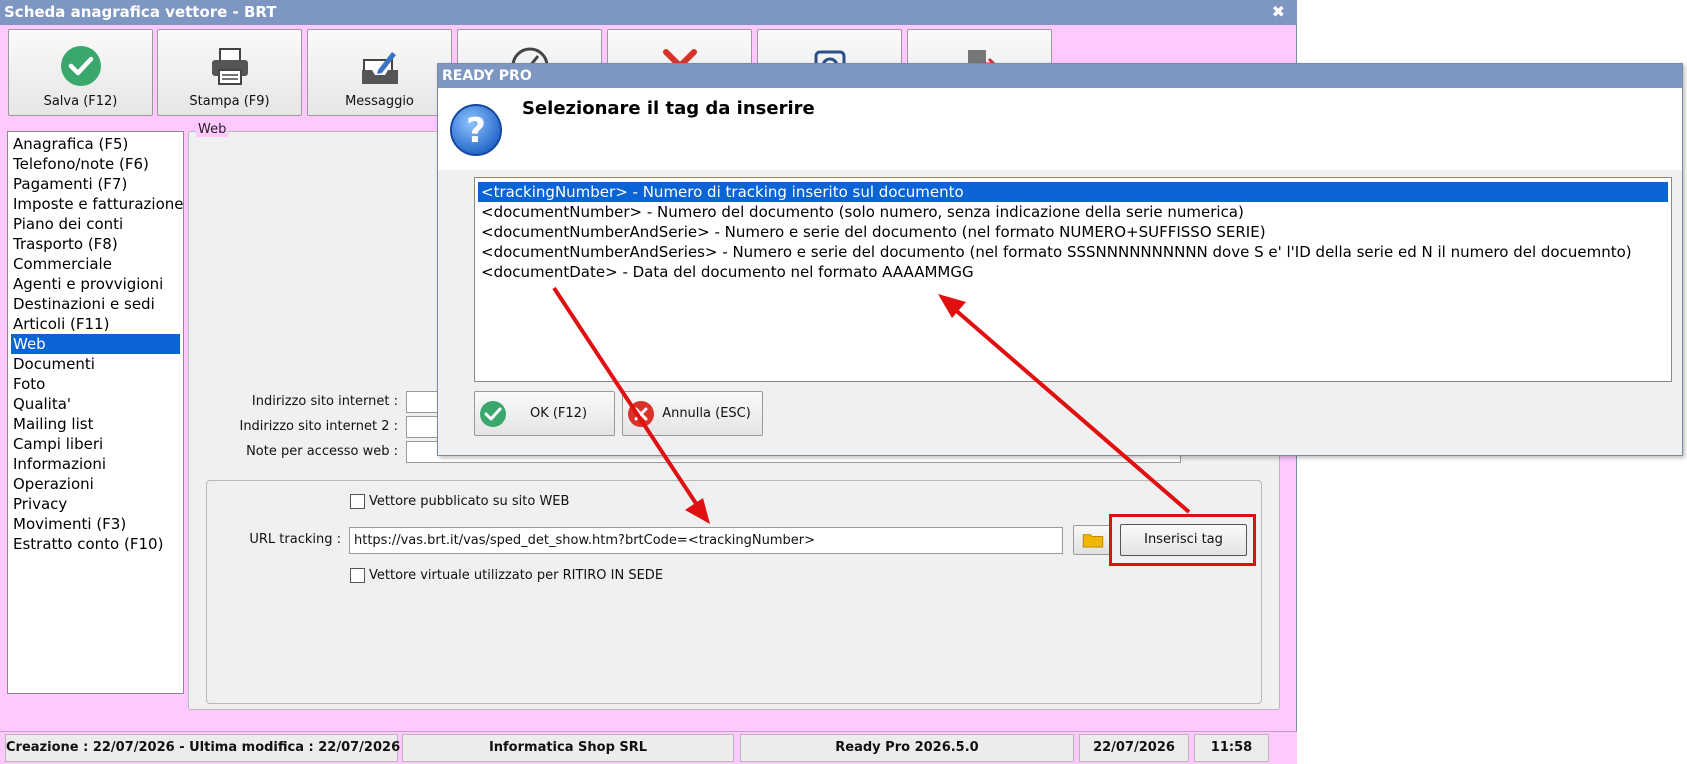  Describe the element at coordinates (95, 304) in the screenshot. I see `nav-item-destinazioni: Destinazioni e sedi` at that location.